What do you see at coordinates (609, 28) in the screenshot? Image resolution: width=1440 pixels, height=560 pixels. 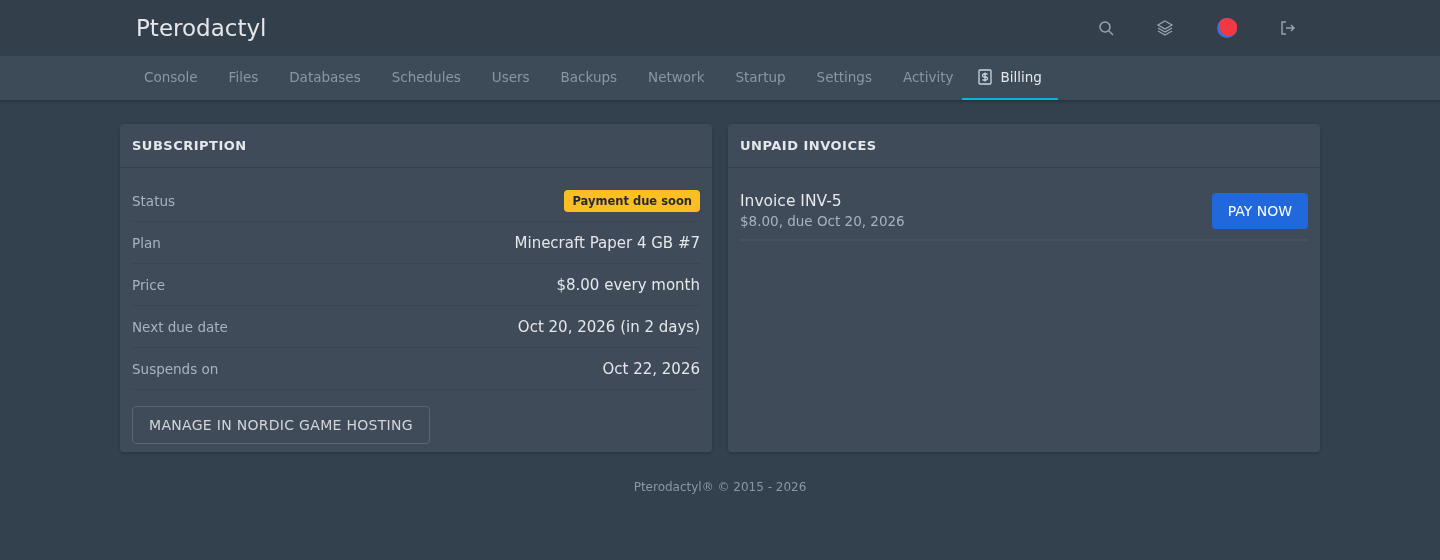 I see `app-logo: Pterodactyl` at bounding box center [609, 28].